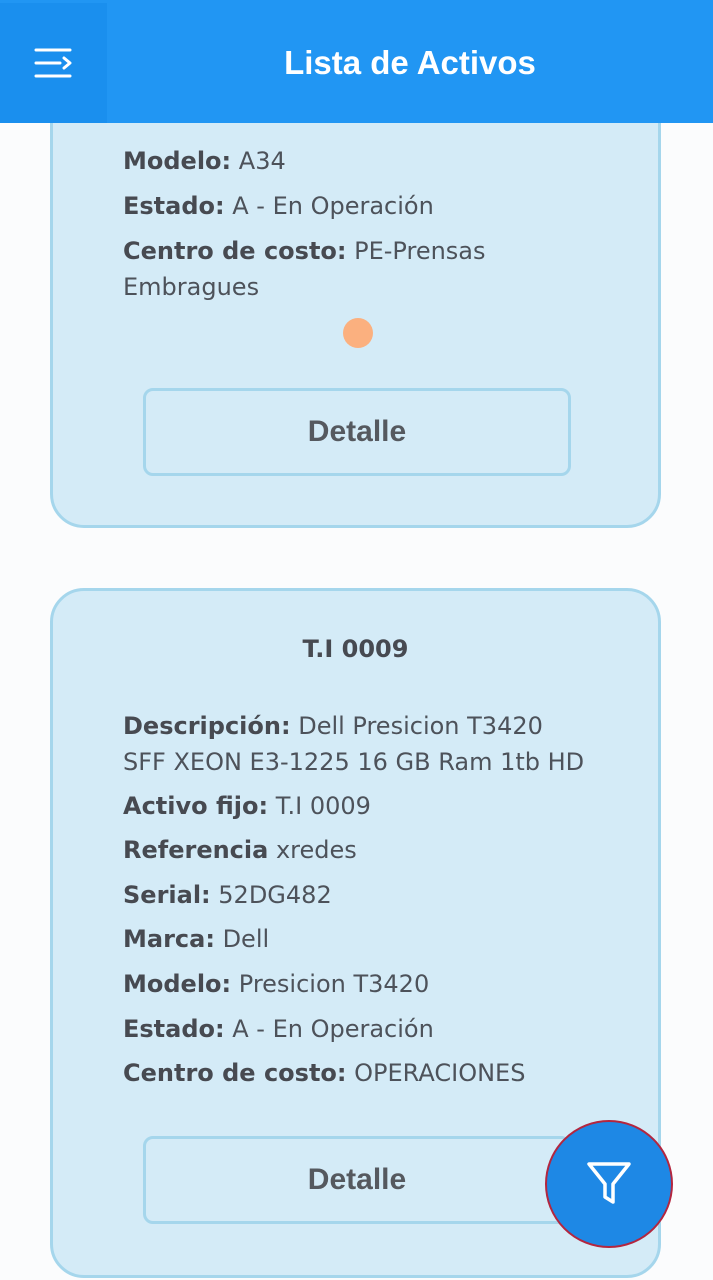  I want to click on field-centro-de-costo: Centro de costo: OPERACIONES, so click(324, 1073).